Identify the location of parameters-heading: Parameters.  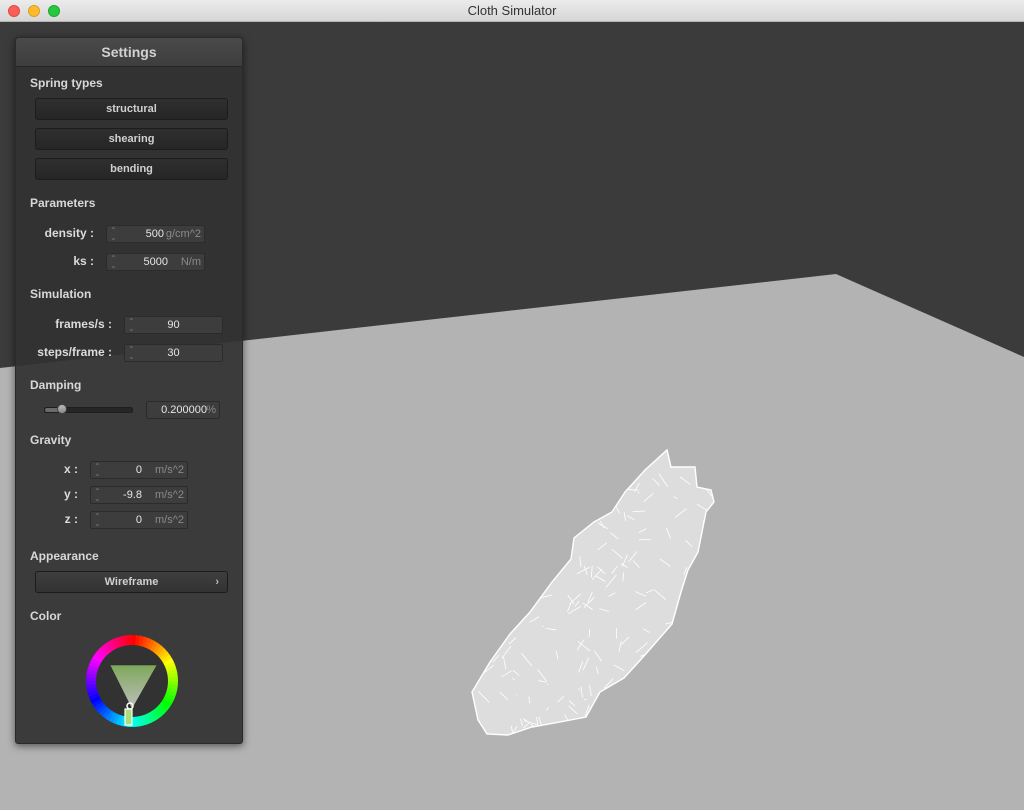
(63, 203).